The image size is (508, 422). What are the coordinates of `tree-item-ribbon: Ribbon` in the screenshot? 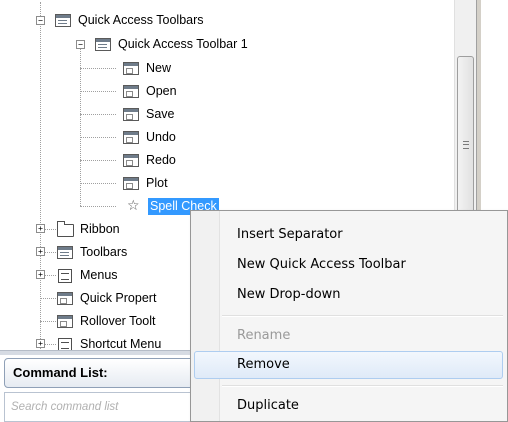 It's located at (89, 229).